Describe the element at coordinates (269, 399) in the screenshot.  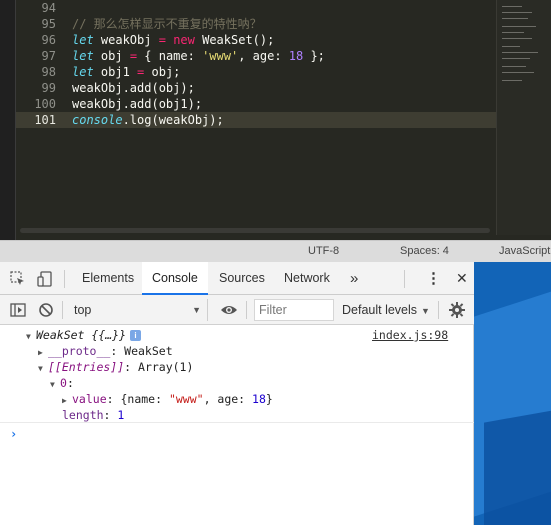
I see `value-suffix: }` at that location.